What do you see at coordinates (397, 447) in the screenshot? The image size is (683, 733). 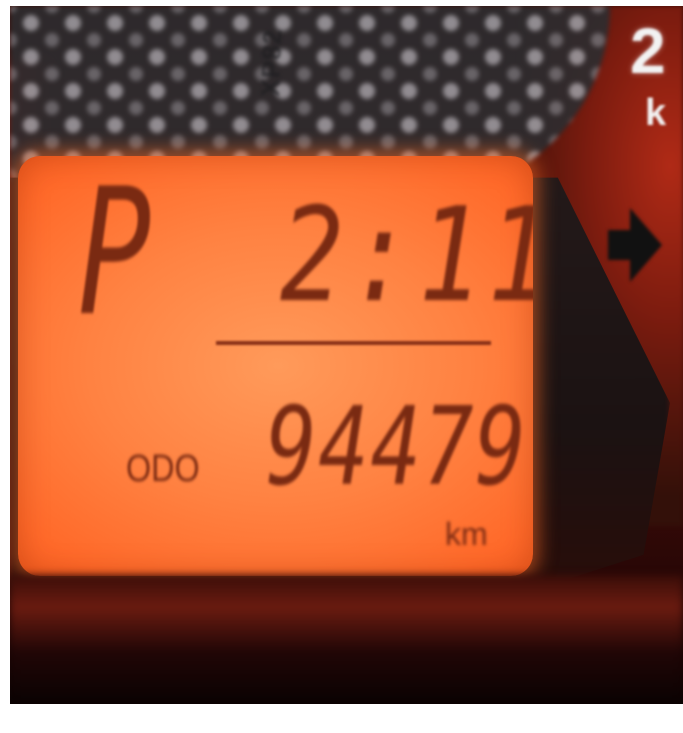 I see `odometer-value: 94479` at bounding box center [397, 447].